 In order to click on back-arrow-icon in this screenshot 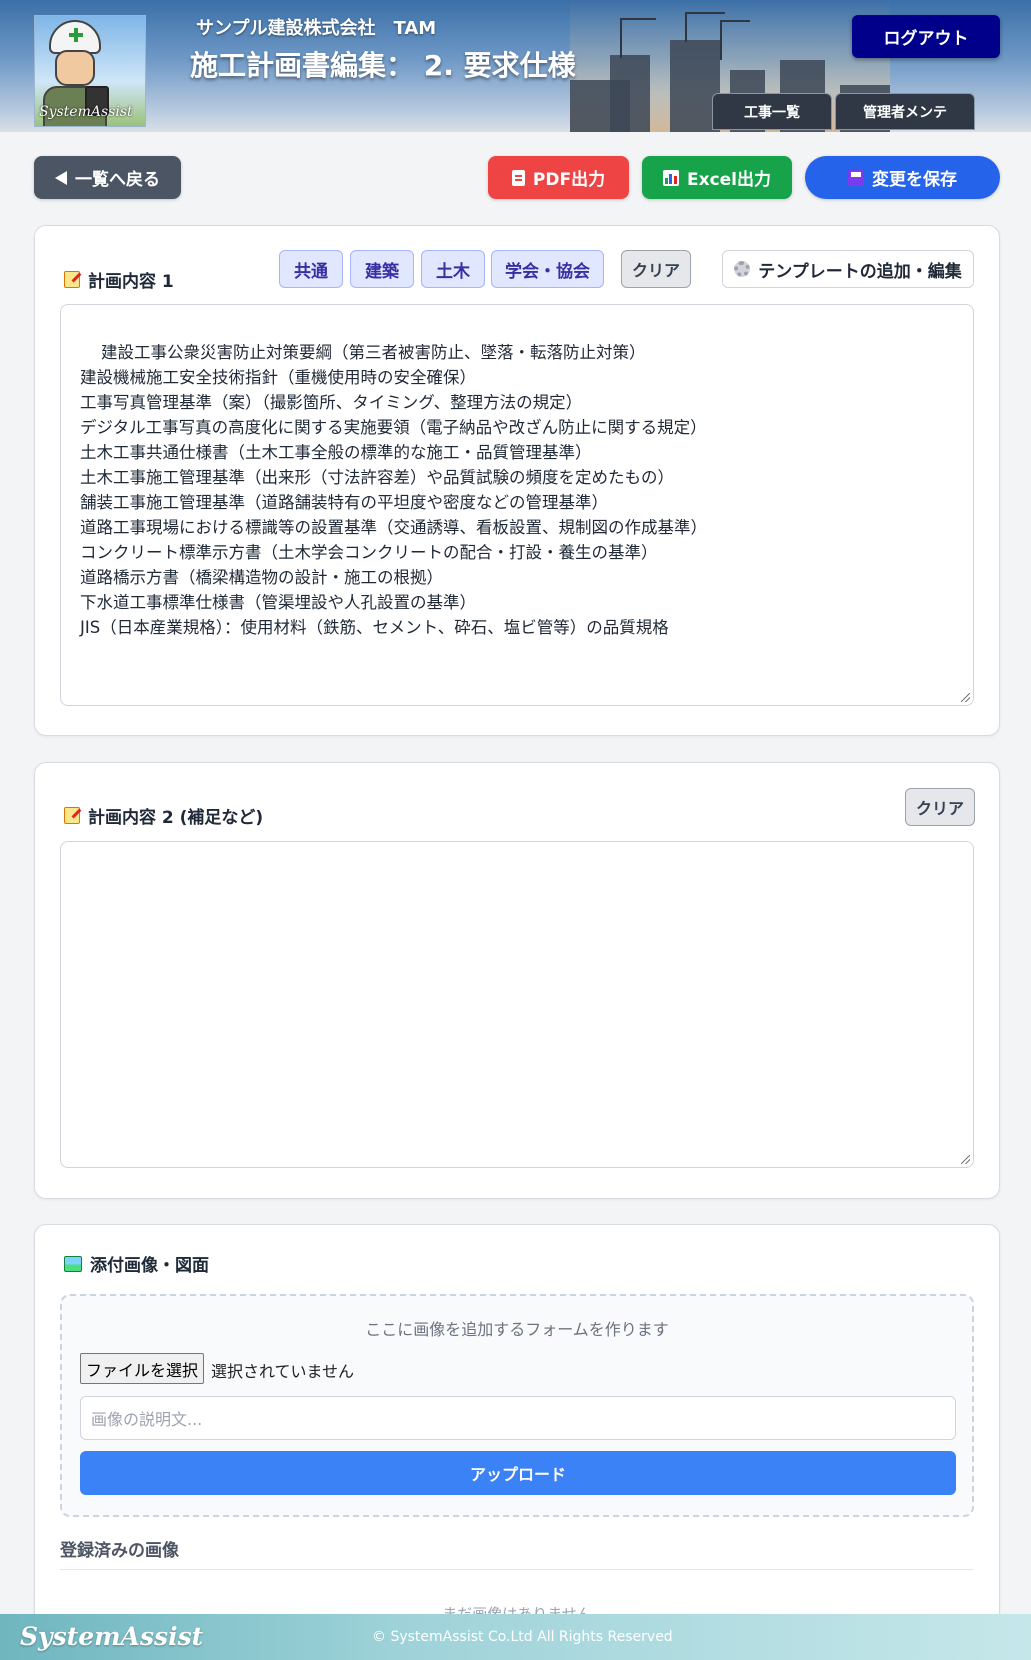, I will do `click(61, 177)`.